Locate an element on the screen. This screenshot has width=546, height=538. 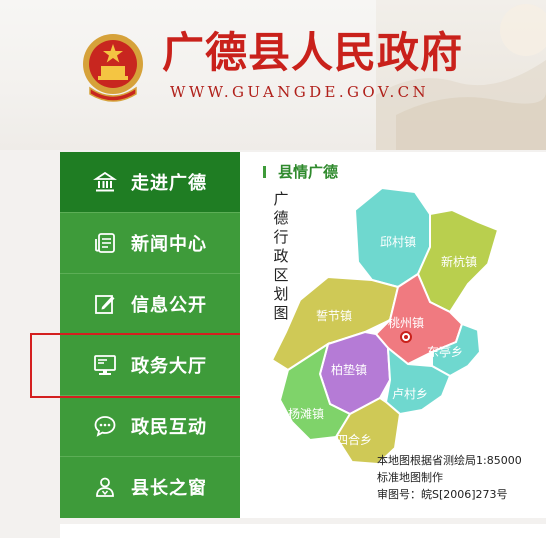
nav-item-news-center: 新闻中心 is located at coordinates (150, 243).